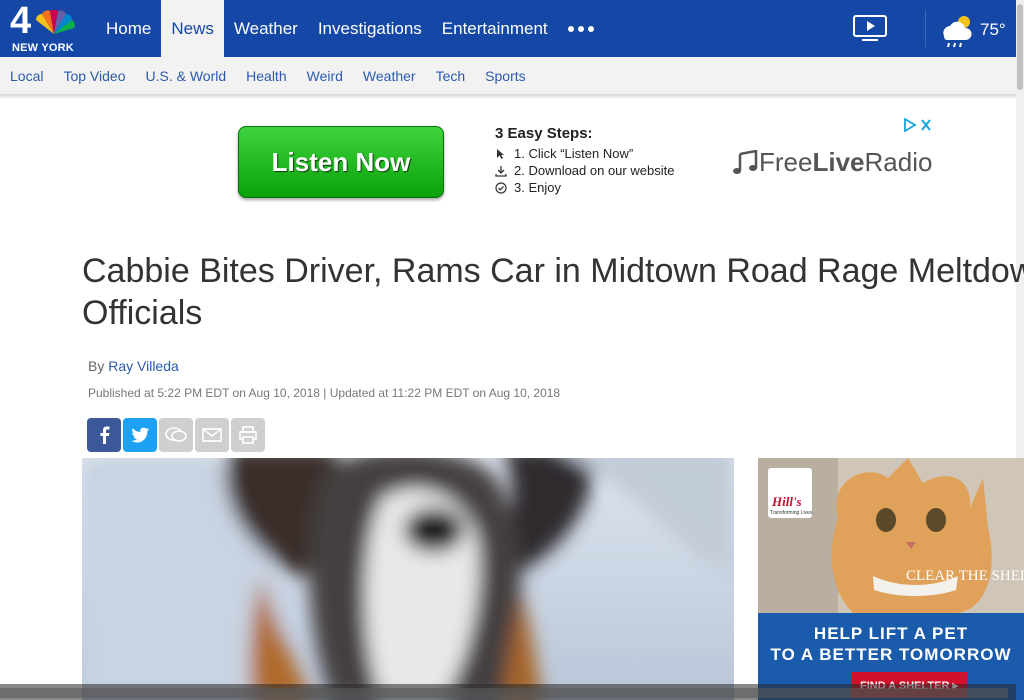  What do you see at coordinates (787, 501) in the screenshot?
I see `hills-wordmark: Hill's` at bounding box center [787, 501].